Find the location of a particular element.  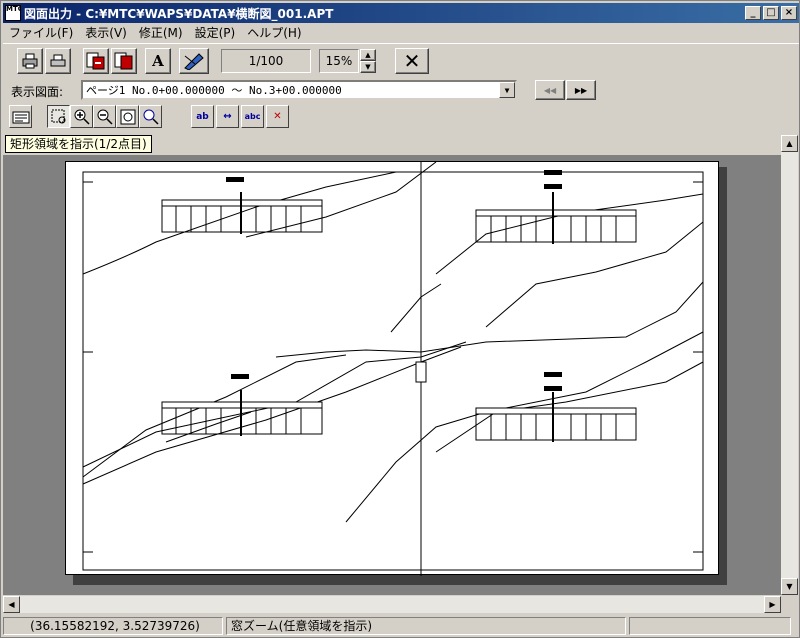

menu-view: 表示(V) is located at coordinates (106, 32).